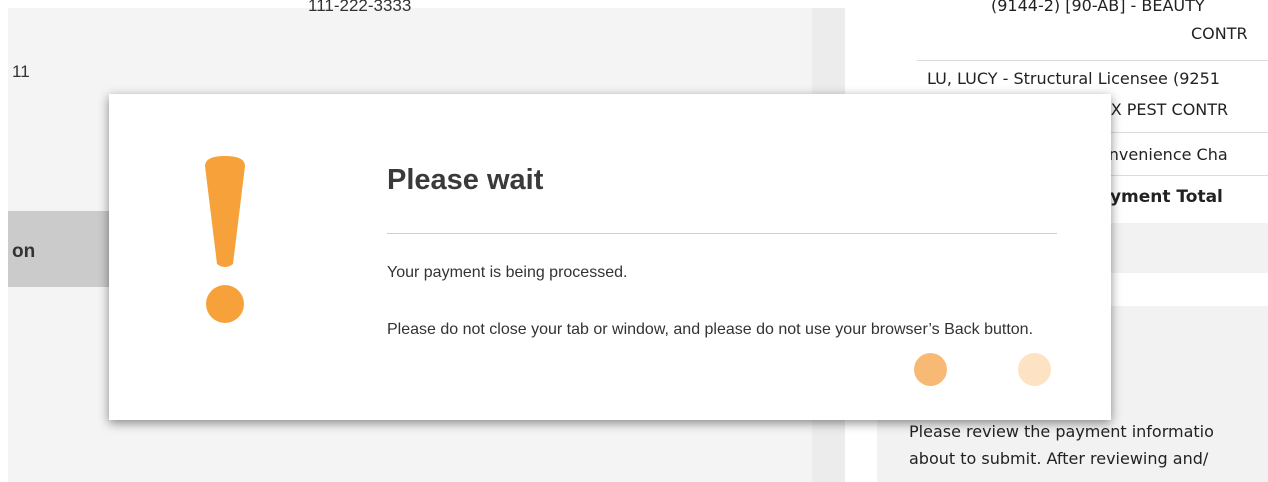 This screenshot has height=482, width=1268. What do you see at coordinates (1098, 7) in the screenshot?
I see `summary-line-item: (9144-2) [90-AB] - BEAUTY` at bounding box center [1098, 7].